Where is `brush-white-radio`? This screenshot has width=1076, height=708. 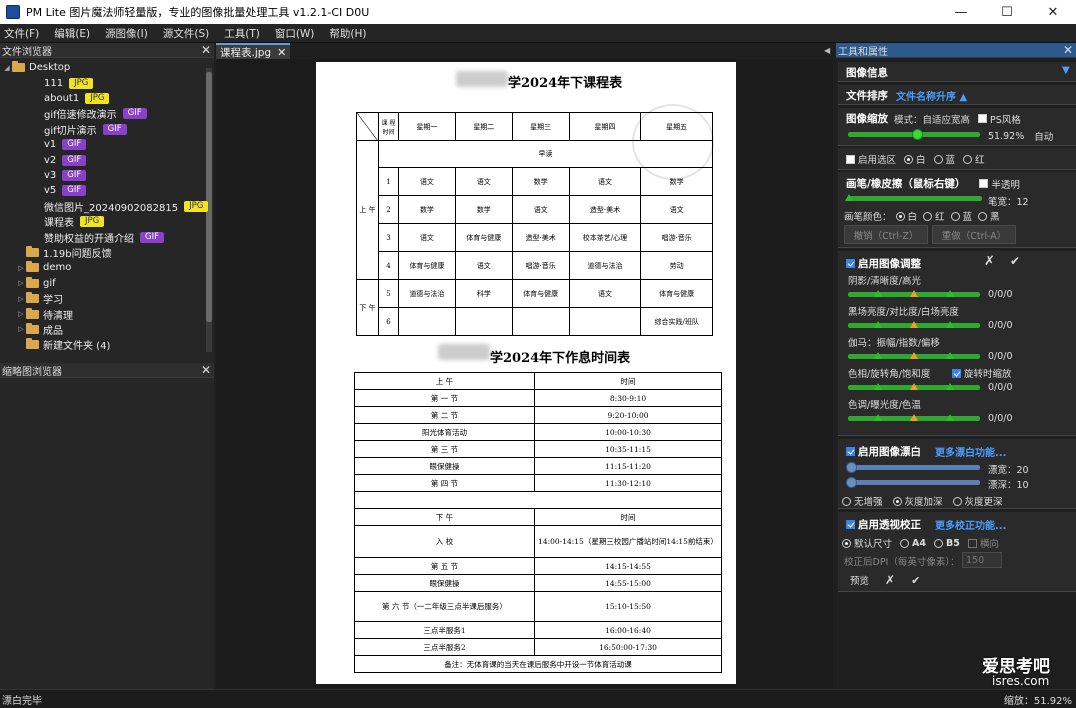
brush-white-radio is located at coordinates (900, 216).